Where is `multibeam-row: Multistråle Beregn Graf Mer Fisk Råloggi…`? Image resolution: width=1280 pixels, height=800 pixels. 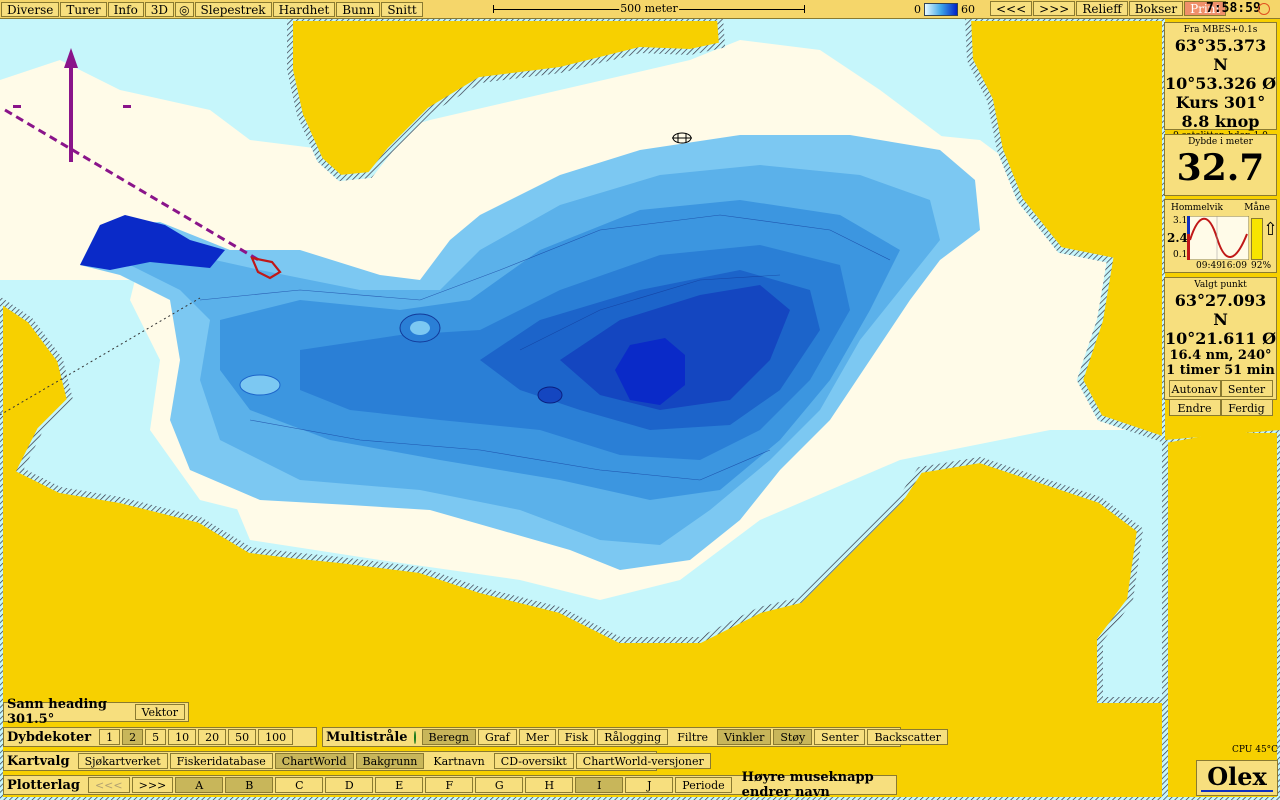
multibeam-row: Multistråle Beregn Graf Mer Fisk Råloggi… is located at coordinates (635, 737).